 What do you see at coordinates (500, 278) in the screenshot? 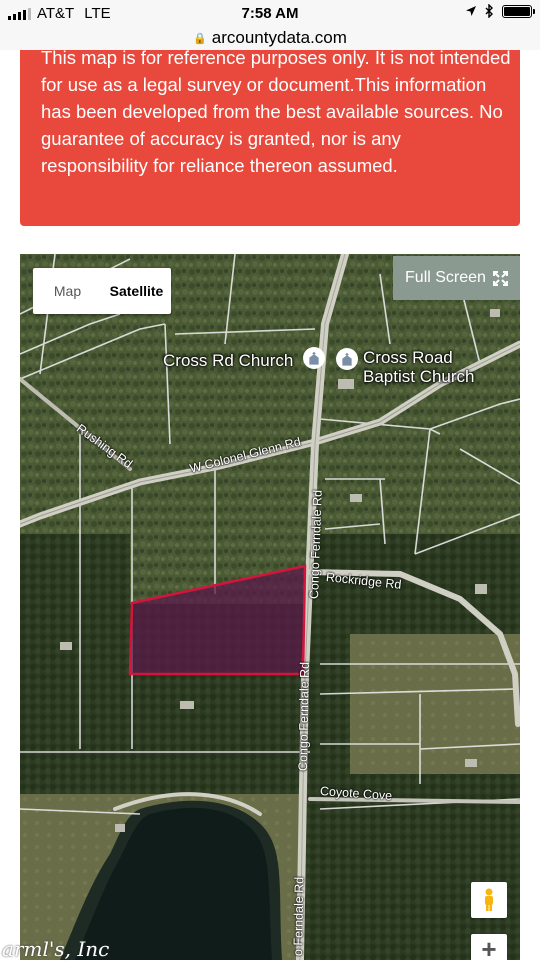
I see `expand-icon` at bounding box center [500, 278].